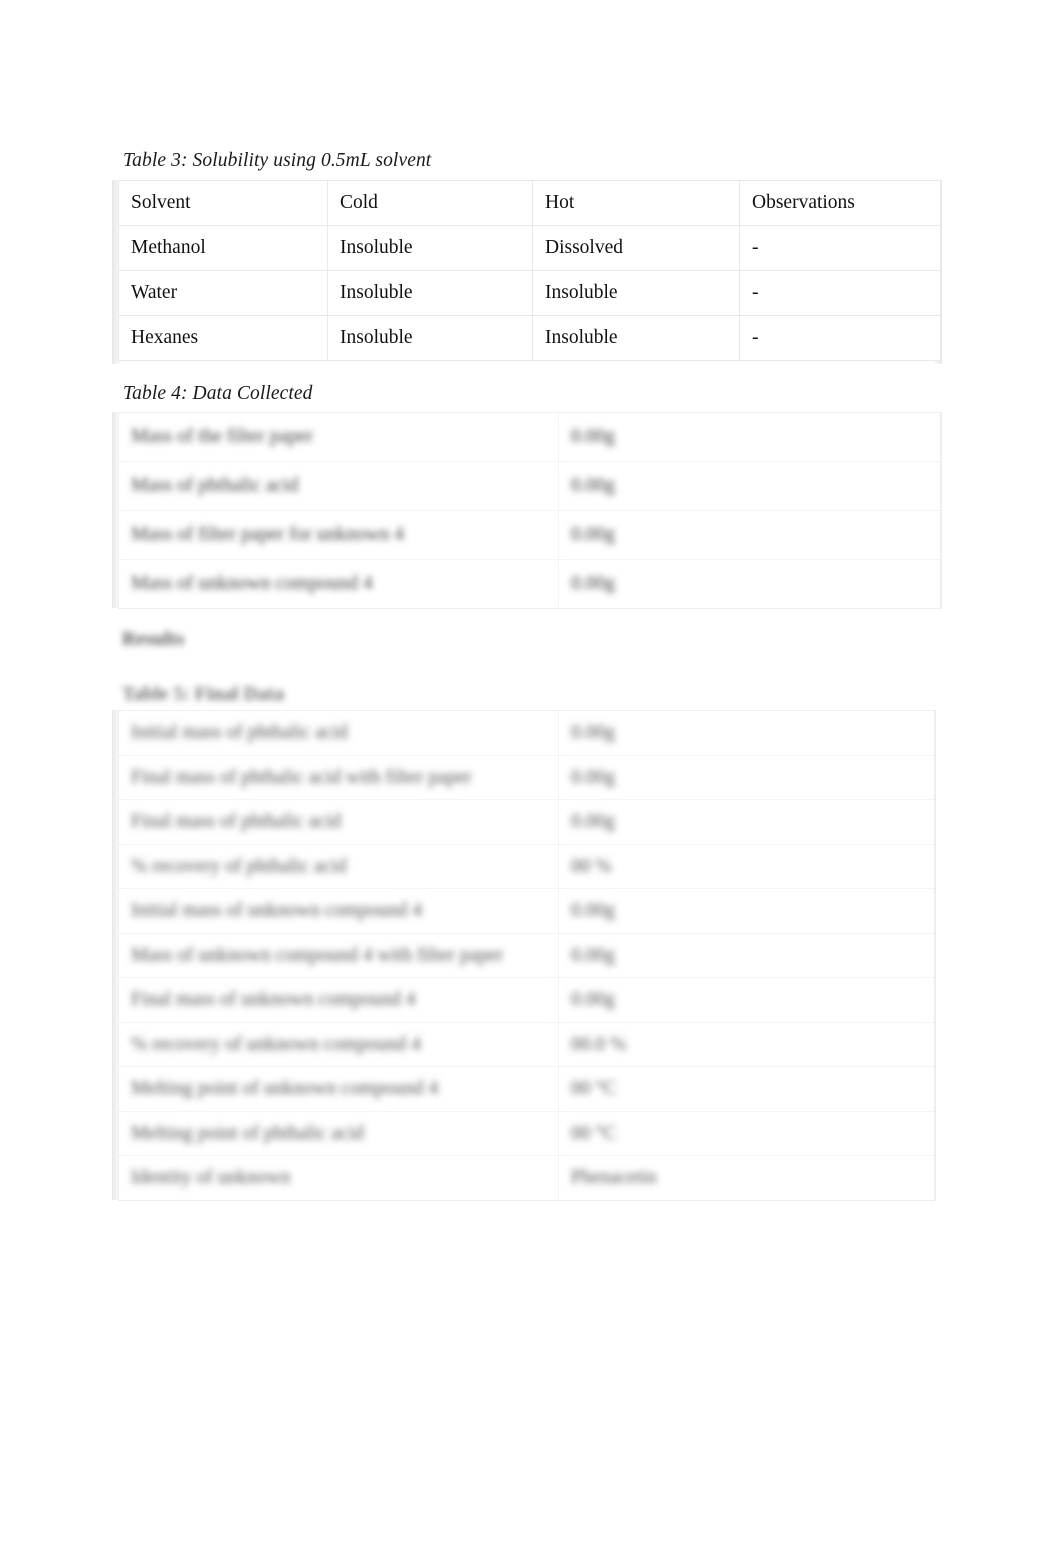 This screenshot has height=1556, width=1062. Describe the element at coordinates (840, 203) in the screenshot. I see `table3-header-observations: Observations` at that location.